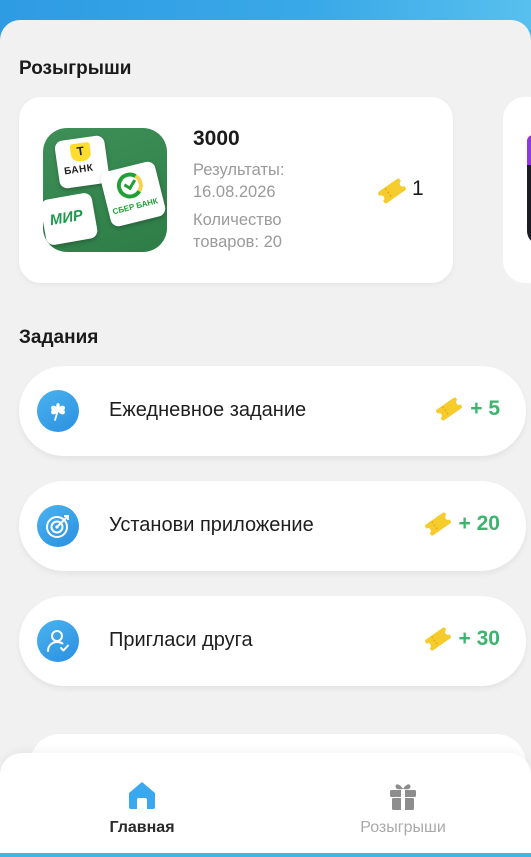  What do you see at coordinates (517, 190) in the screenshot?
I see `next-raffle-card` at bounding box center [517, 190].